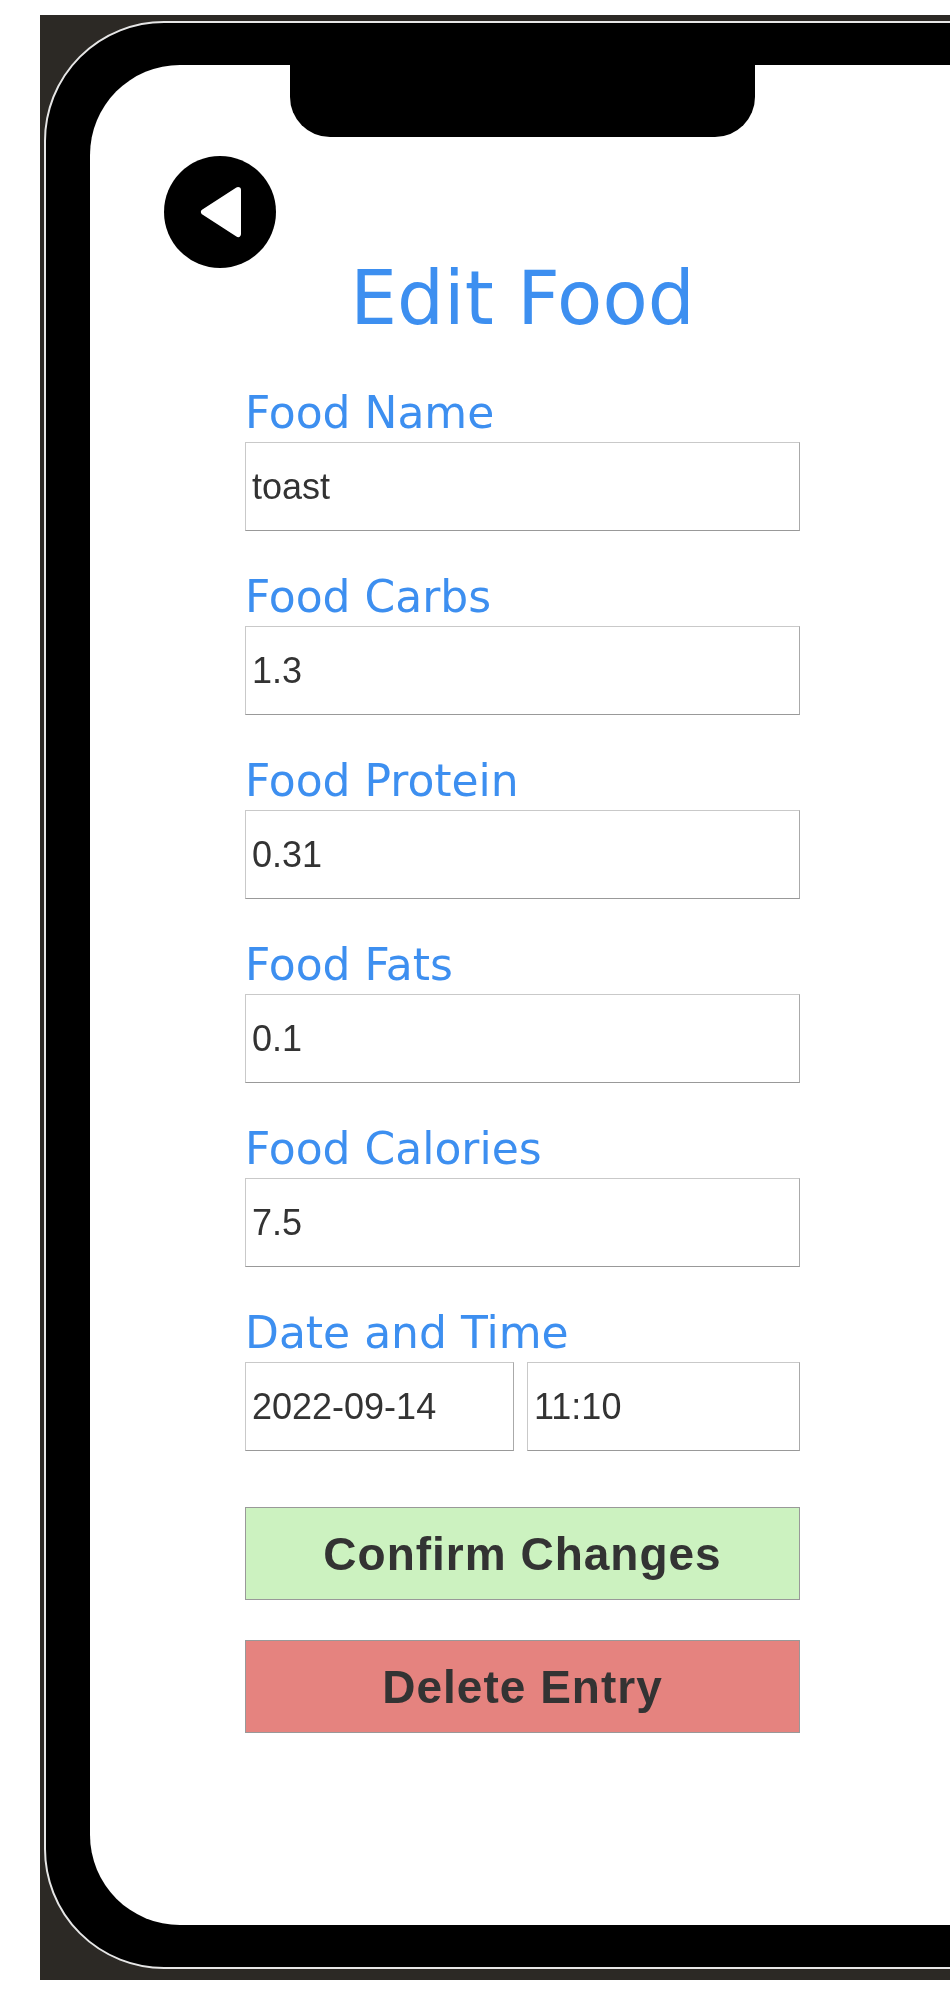 This screenshot has width=950, height=1992. Describe the element at coordinates (349, 965) in the screenshot. I see `field-label: Food Fats` at that location.